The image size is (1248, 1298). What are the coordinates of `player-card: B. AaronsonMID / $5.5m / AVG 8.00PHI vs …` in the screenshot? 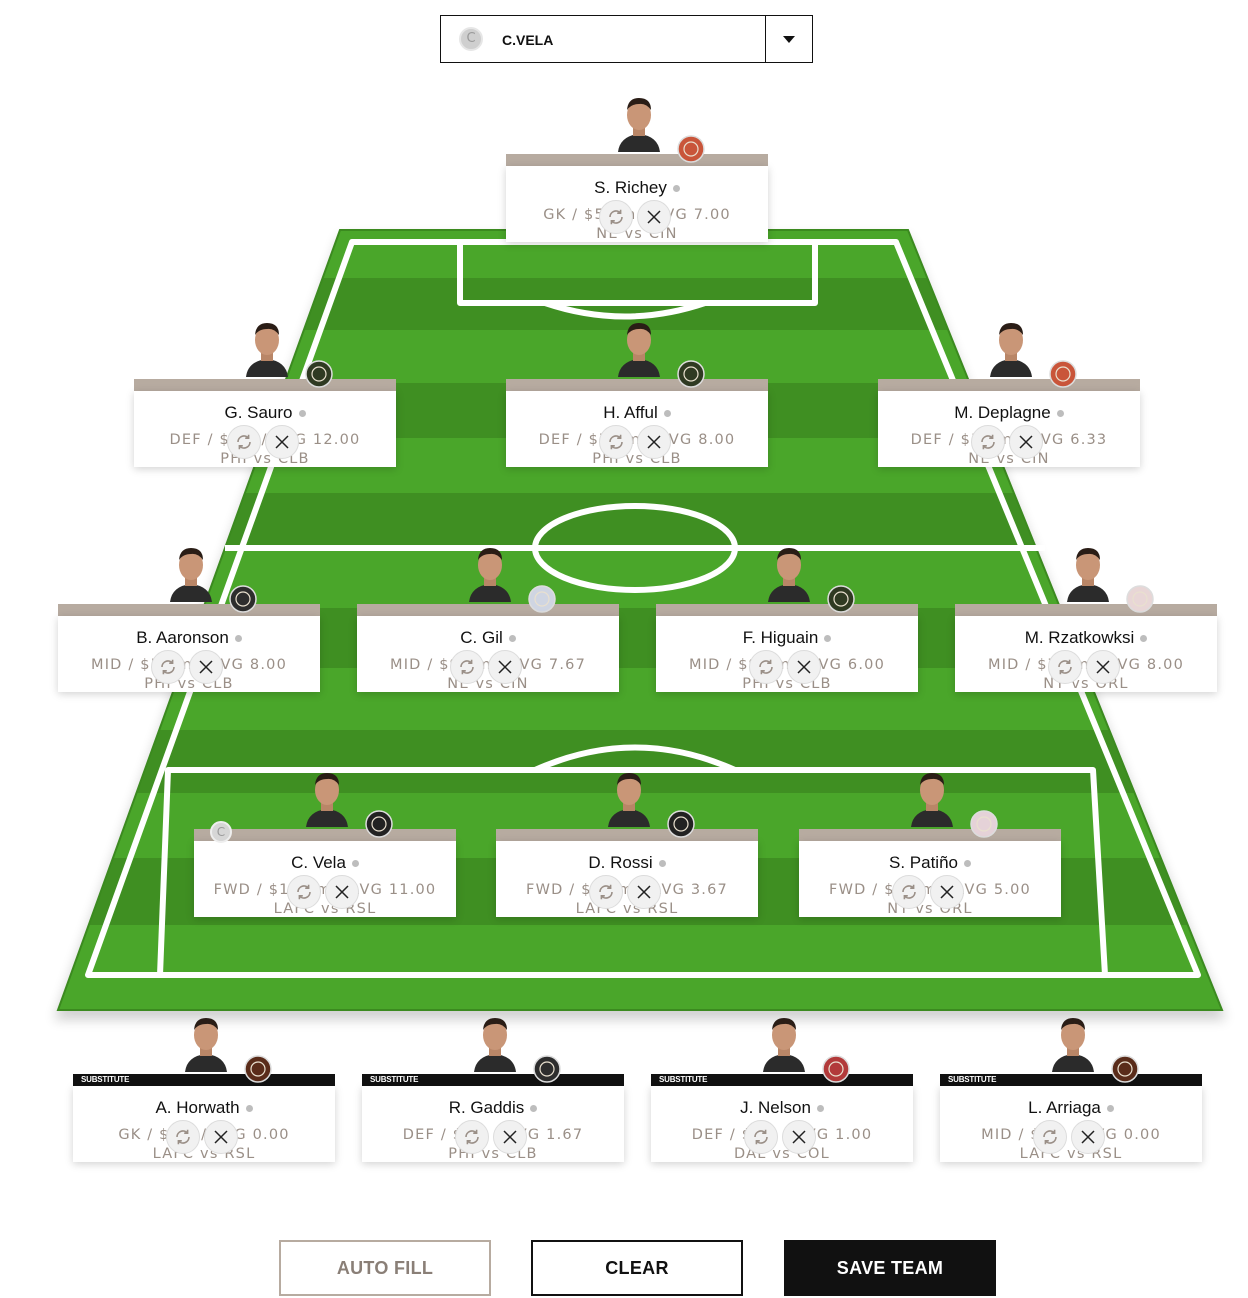 It's located at (189, 617).